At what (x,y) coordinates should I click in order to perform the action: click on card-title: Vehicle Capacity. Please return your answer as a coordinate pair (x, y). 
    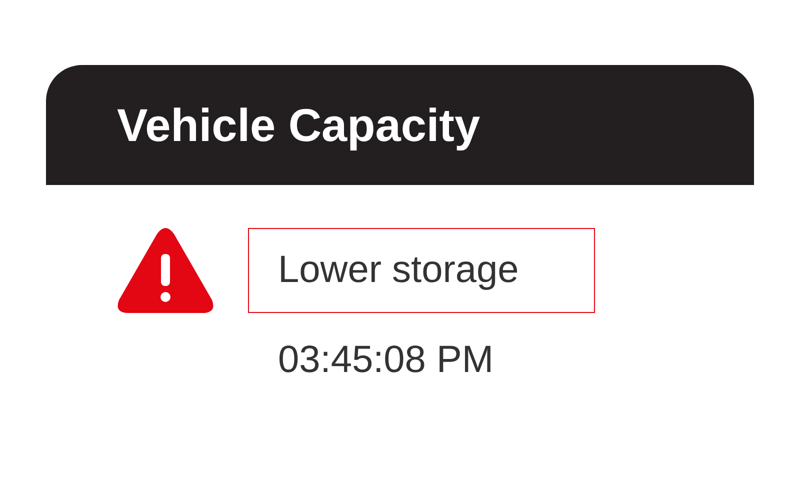
    Looking at the image, I should click on (298, 125).